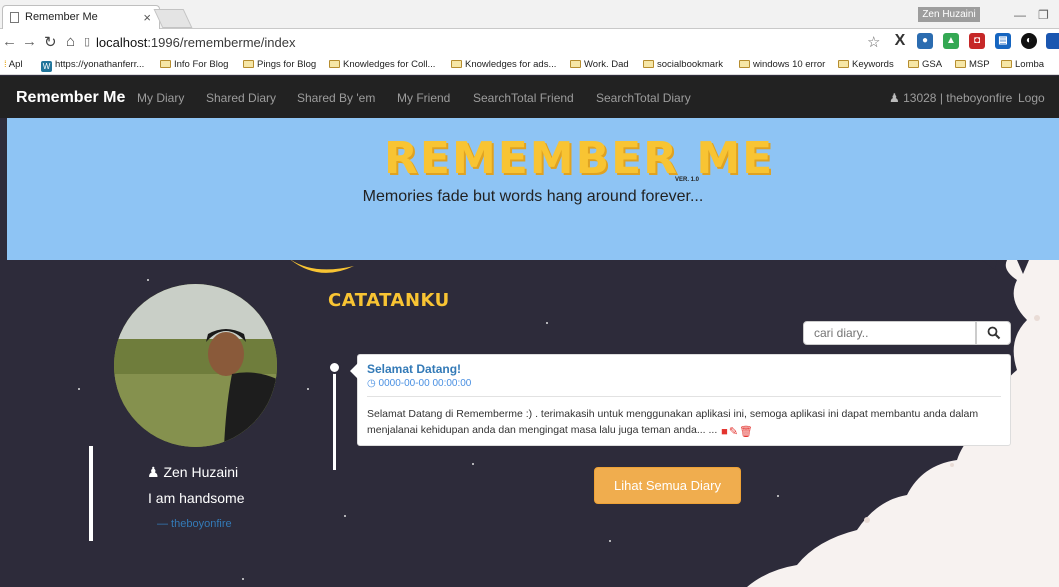  I want to click on diary-actions: ■✎🗑, so click(736, 432).